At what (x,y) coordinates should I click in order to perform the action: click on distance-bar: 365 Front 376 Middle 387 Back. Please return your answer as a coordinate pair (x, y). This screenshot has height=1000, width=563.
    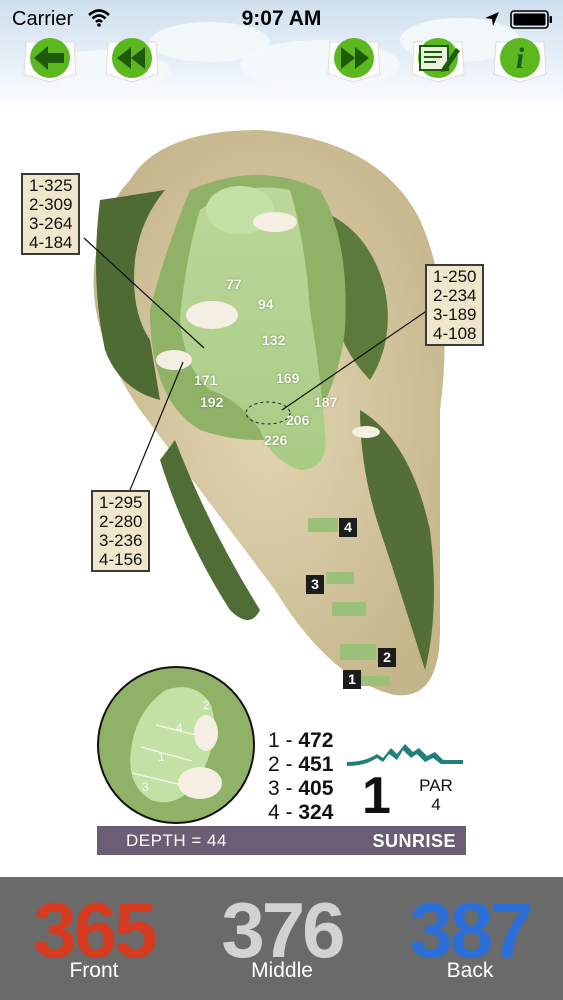
    Looking at the image, I should click on (281, 938).